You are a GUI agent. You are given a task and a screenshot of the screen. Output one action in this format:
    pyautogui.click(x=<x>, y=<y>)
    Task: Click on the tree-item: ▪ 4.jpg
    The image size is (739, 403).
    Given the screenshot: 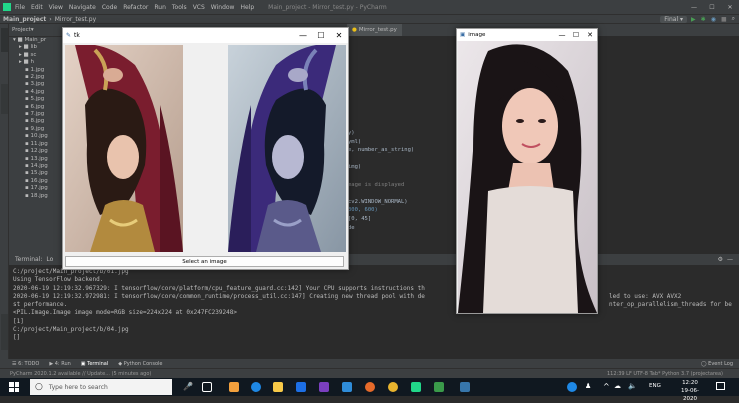 What is the action you would take?
    pyautogui.click(x=41, y=92)
    